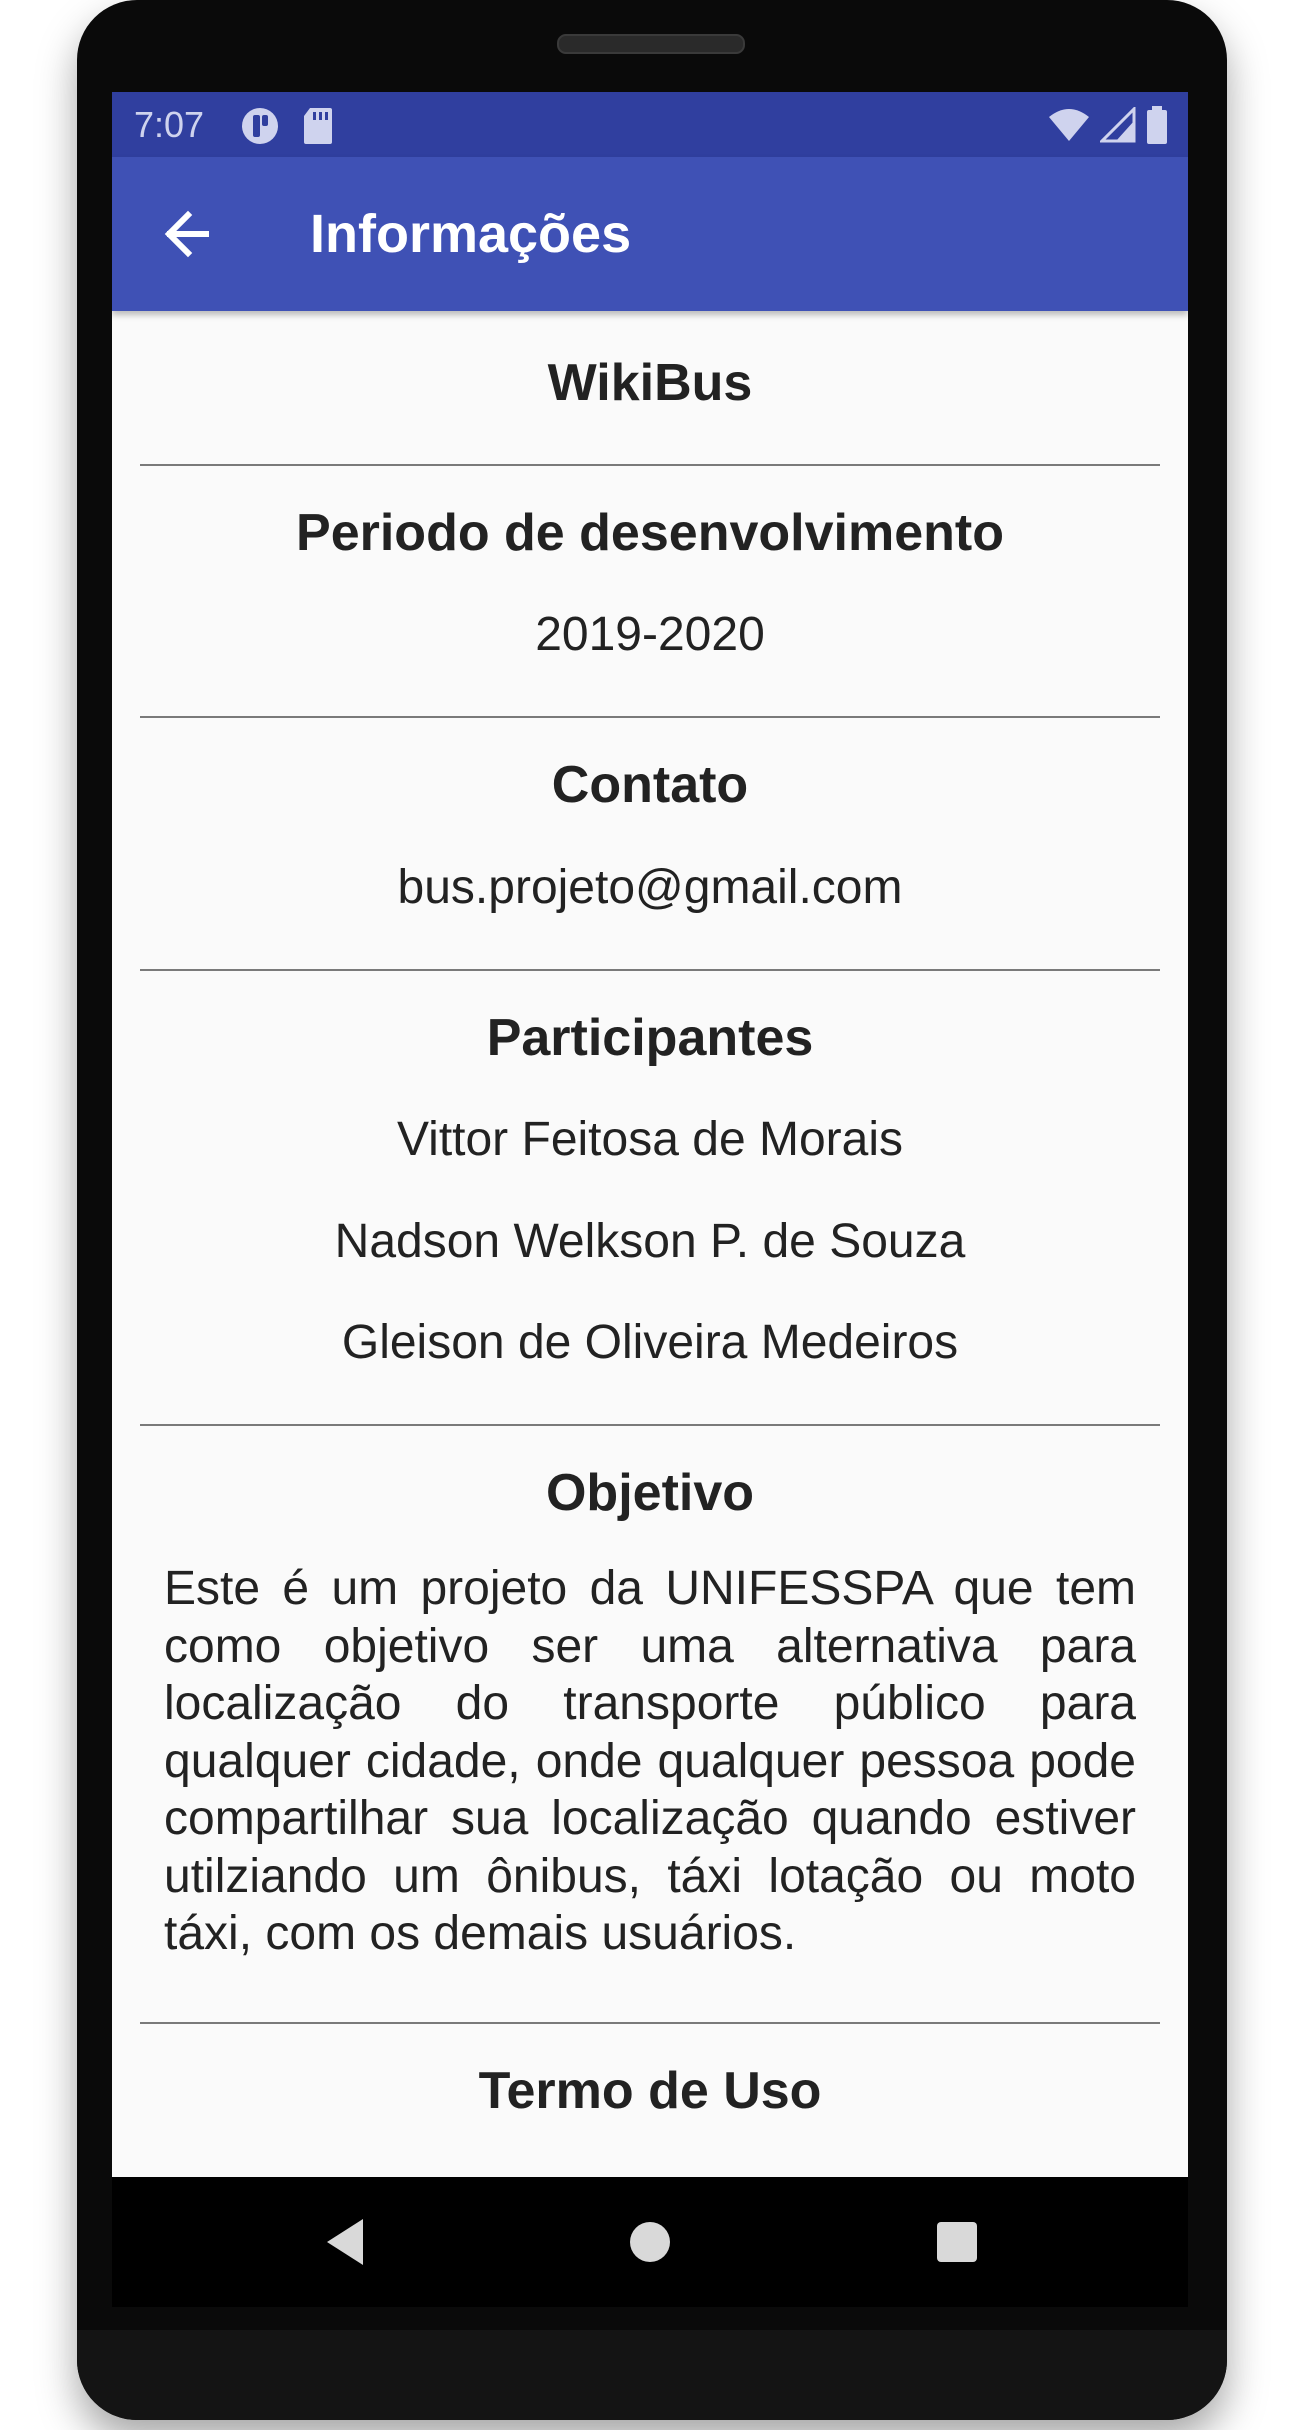  What do you see at coordinates (651, 44) in the screenshot?
I see `speaker-grille` at bounding box center [651, 44].